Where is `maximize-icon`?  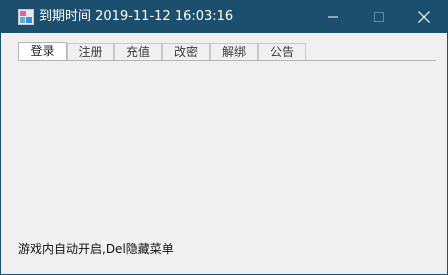
maximize-icon is located at coordinates (379, 17).